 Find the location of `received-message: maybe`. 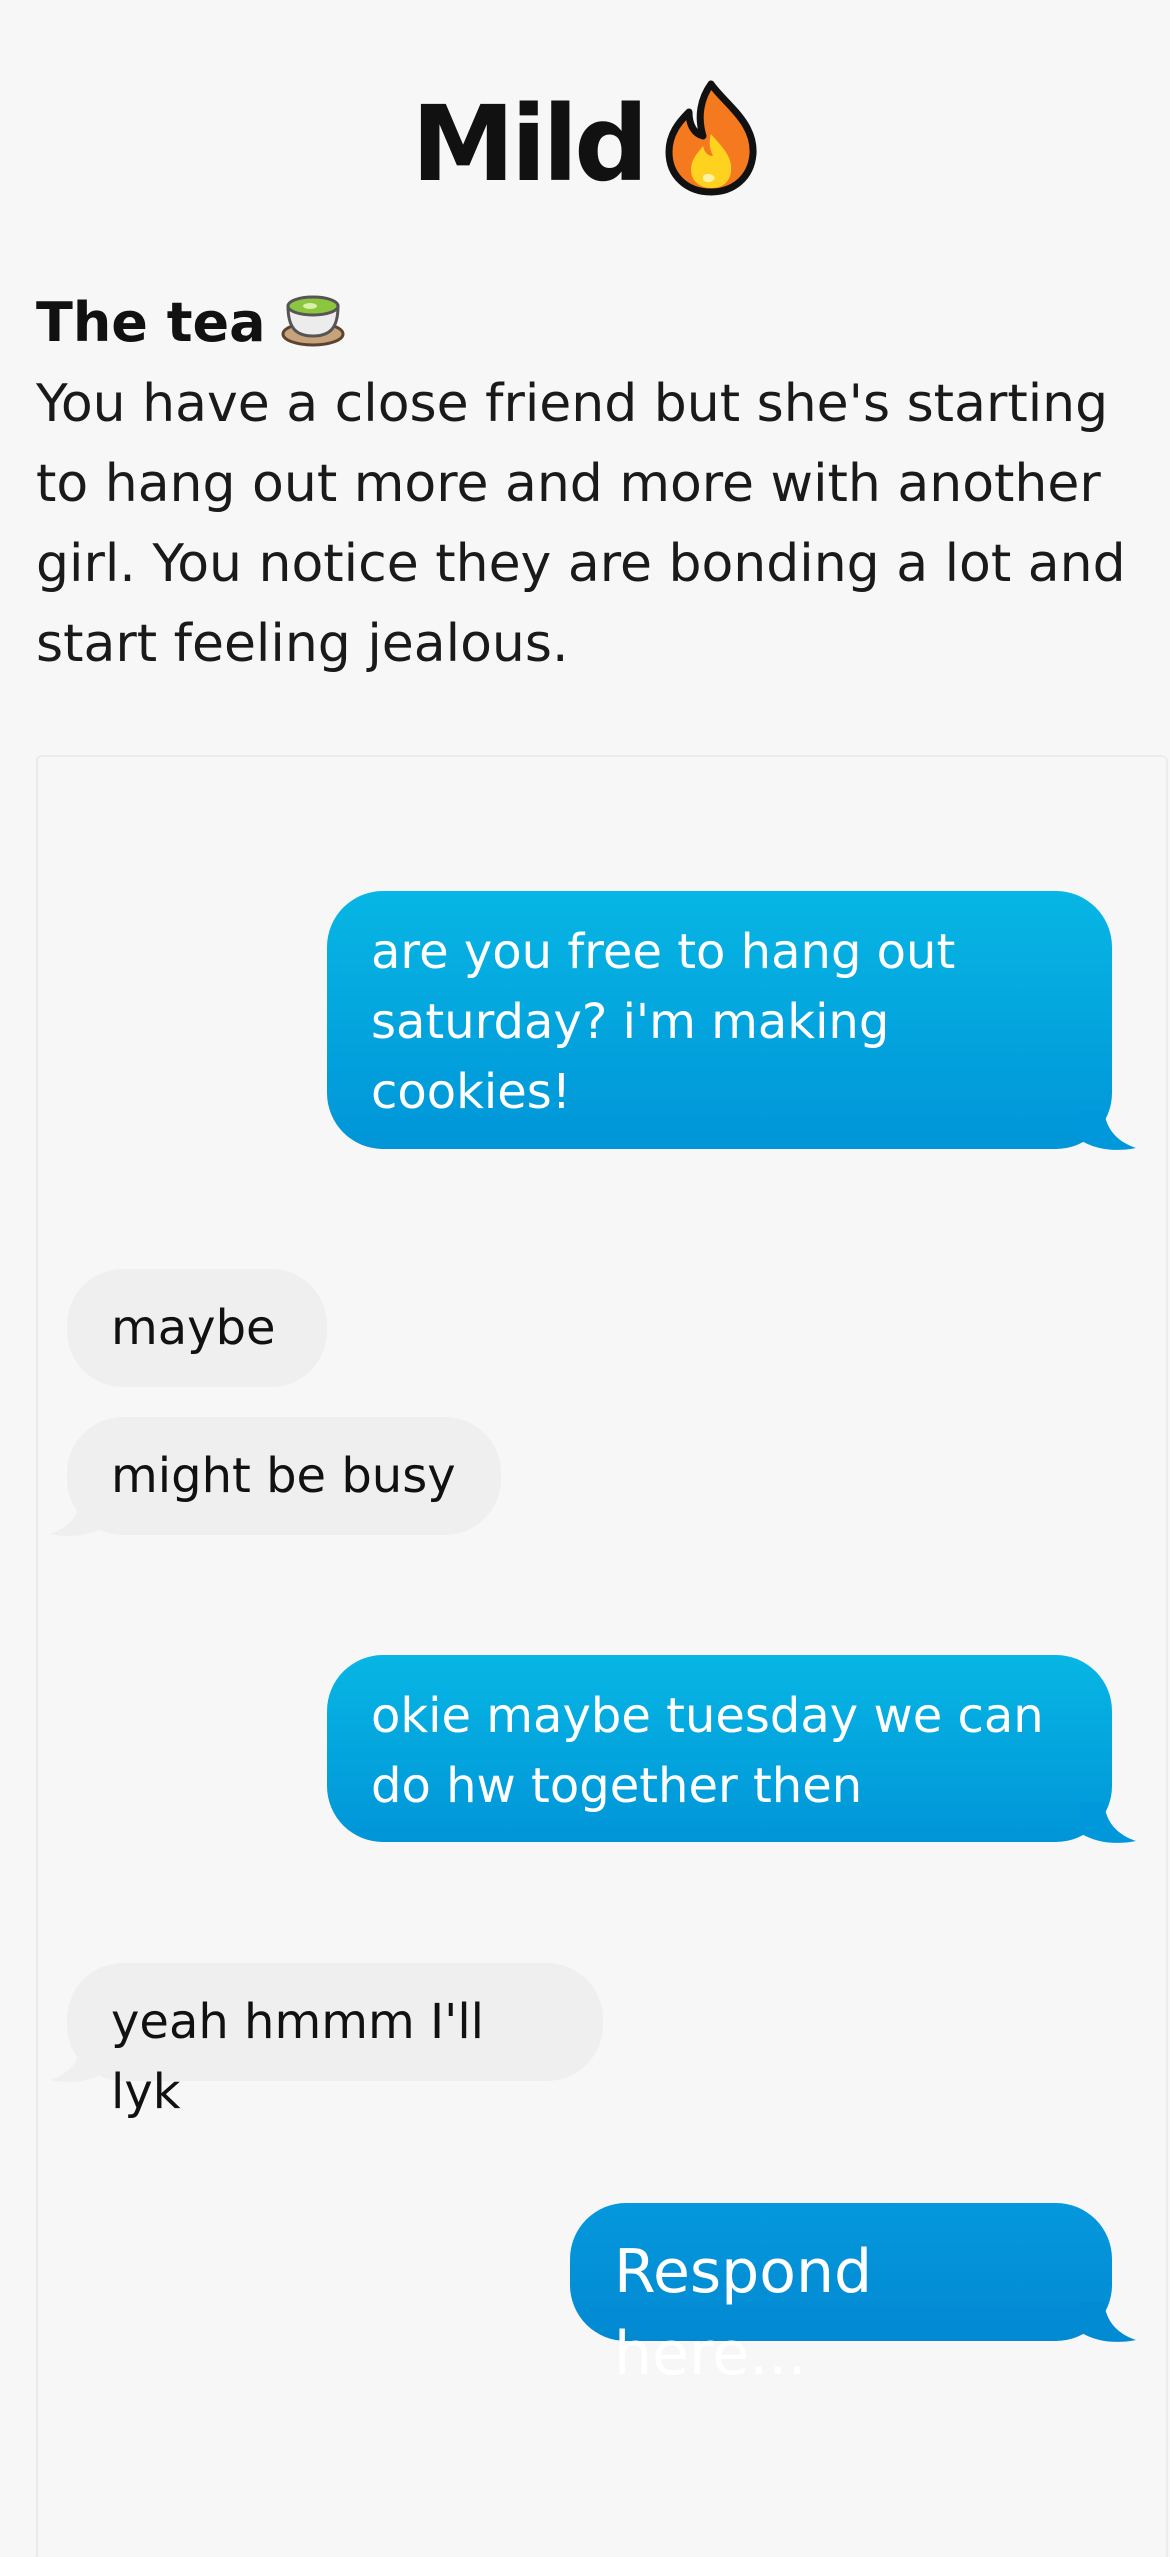

received-message: maybe is located at coordinates (197, 1328).